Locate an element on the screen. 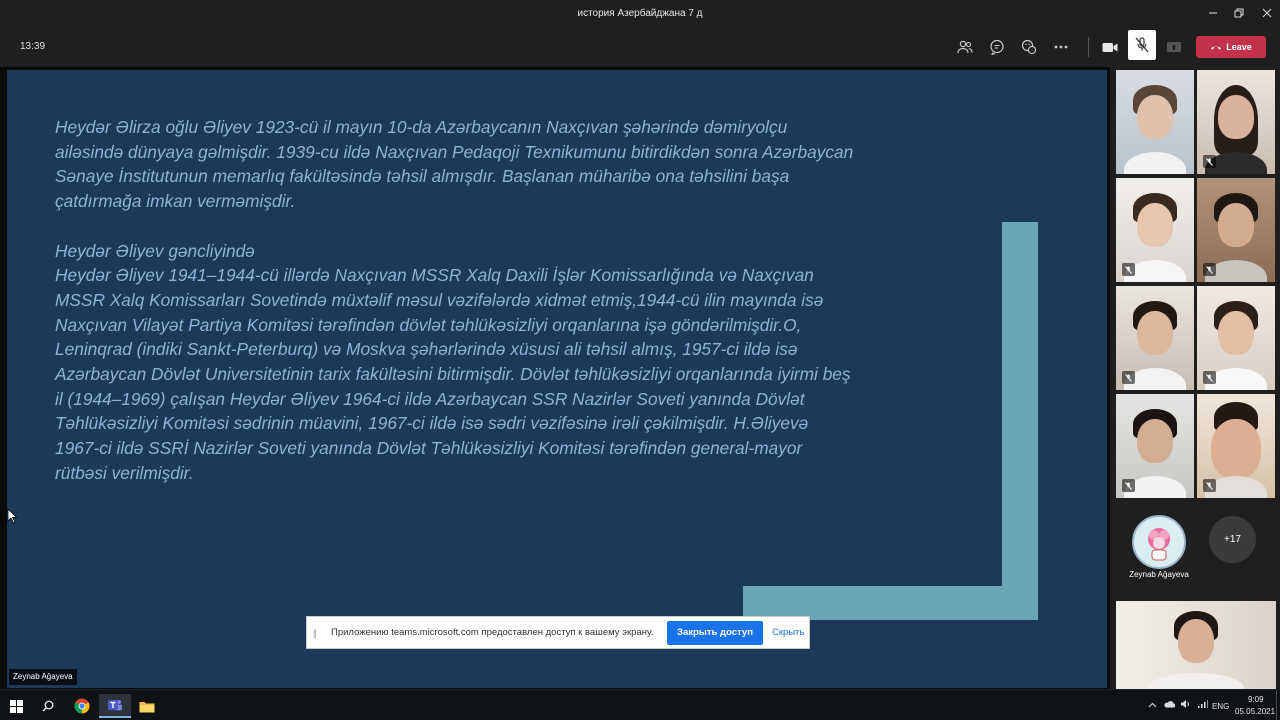 The width and height of the screenshot is (1280, 720). network-icon is located at coordinates (1202, 705).